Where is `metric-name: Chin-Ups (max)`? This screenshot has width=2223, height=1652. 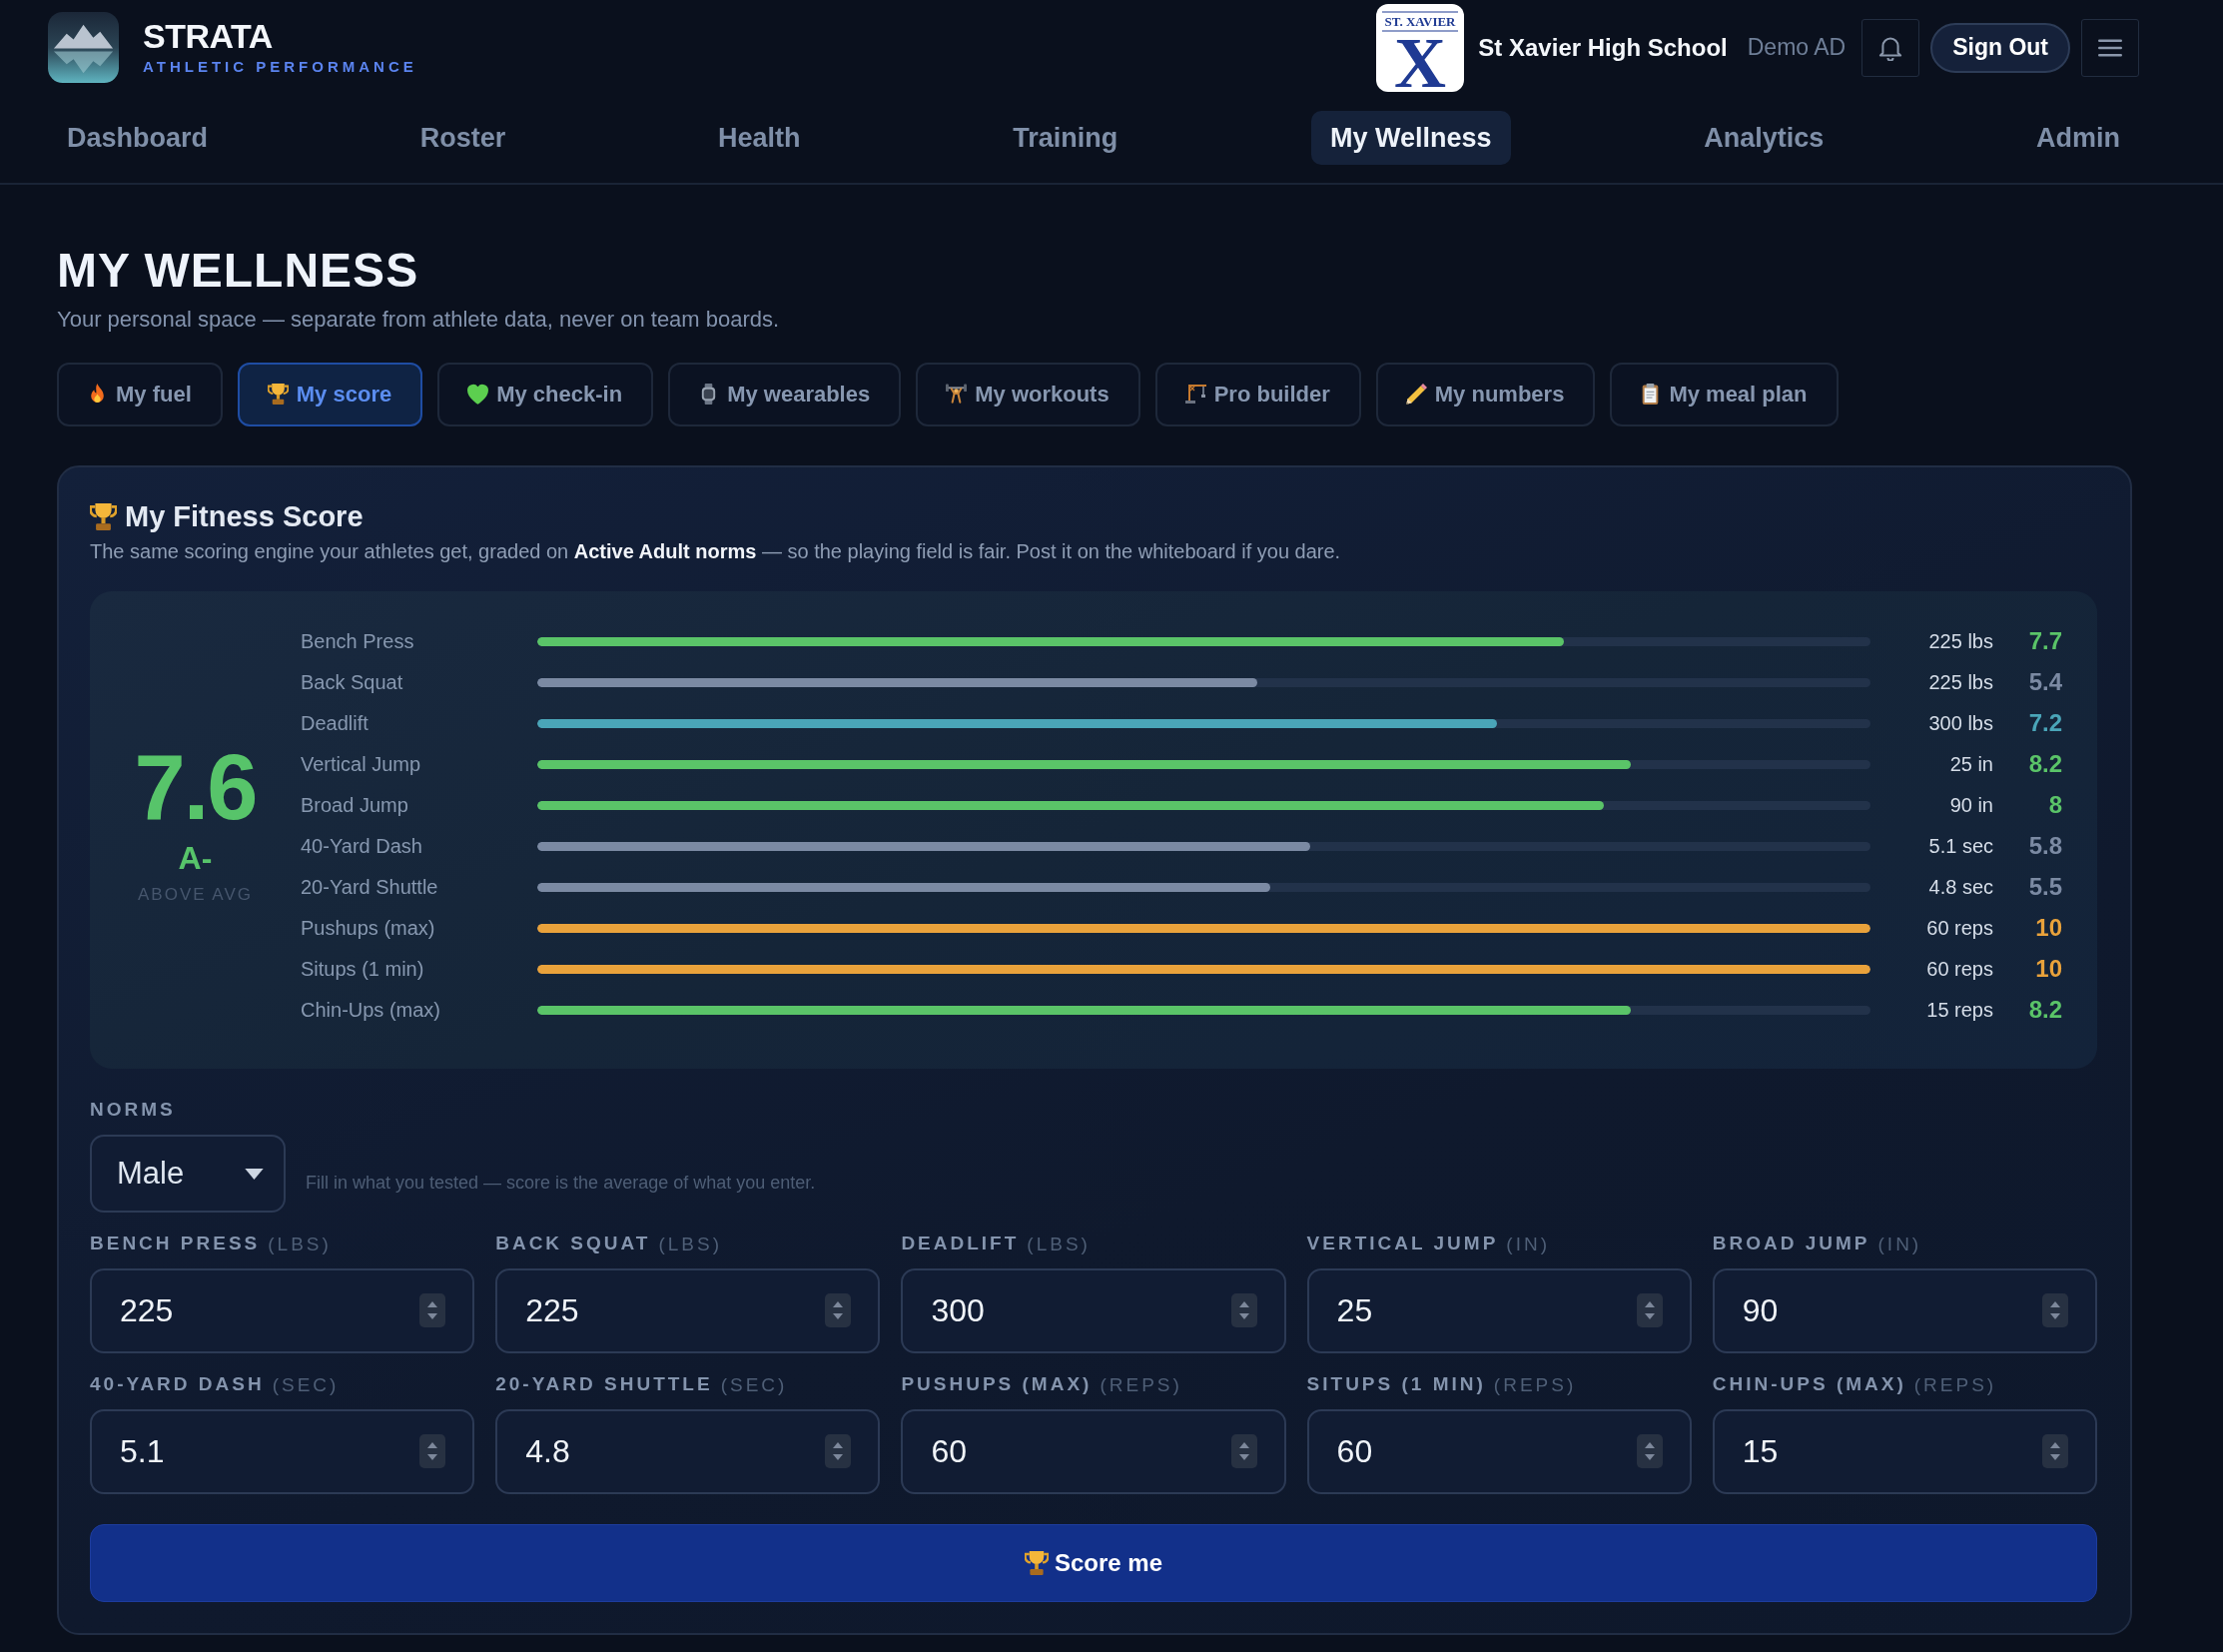 metric-name: Chin-Ups (max) is located at coordinates (371, 1011).